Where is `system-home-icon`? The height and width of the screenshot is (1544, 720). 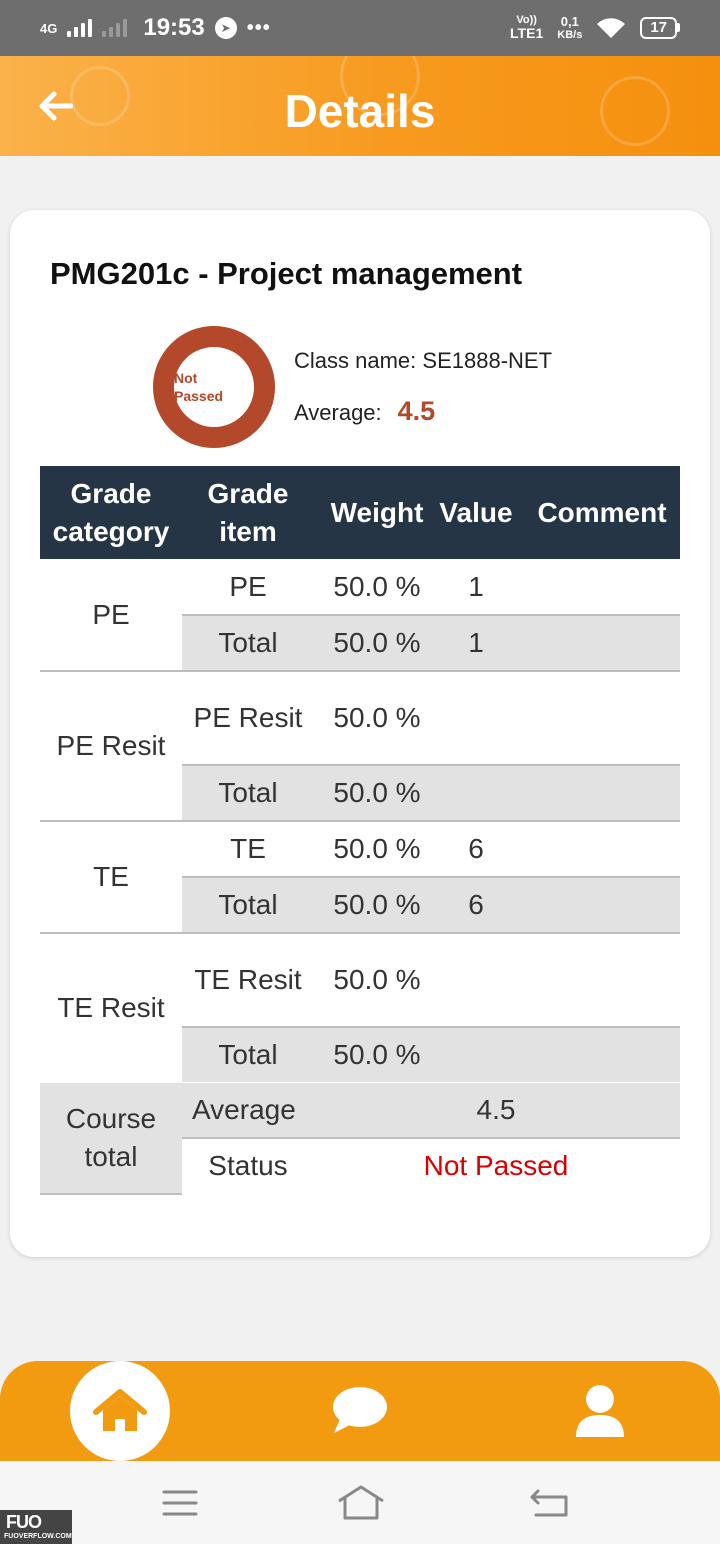 system-home-icon is located at coordinates (361, 1502).